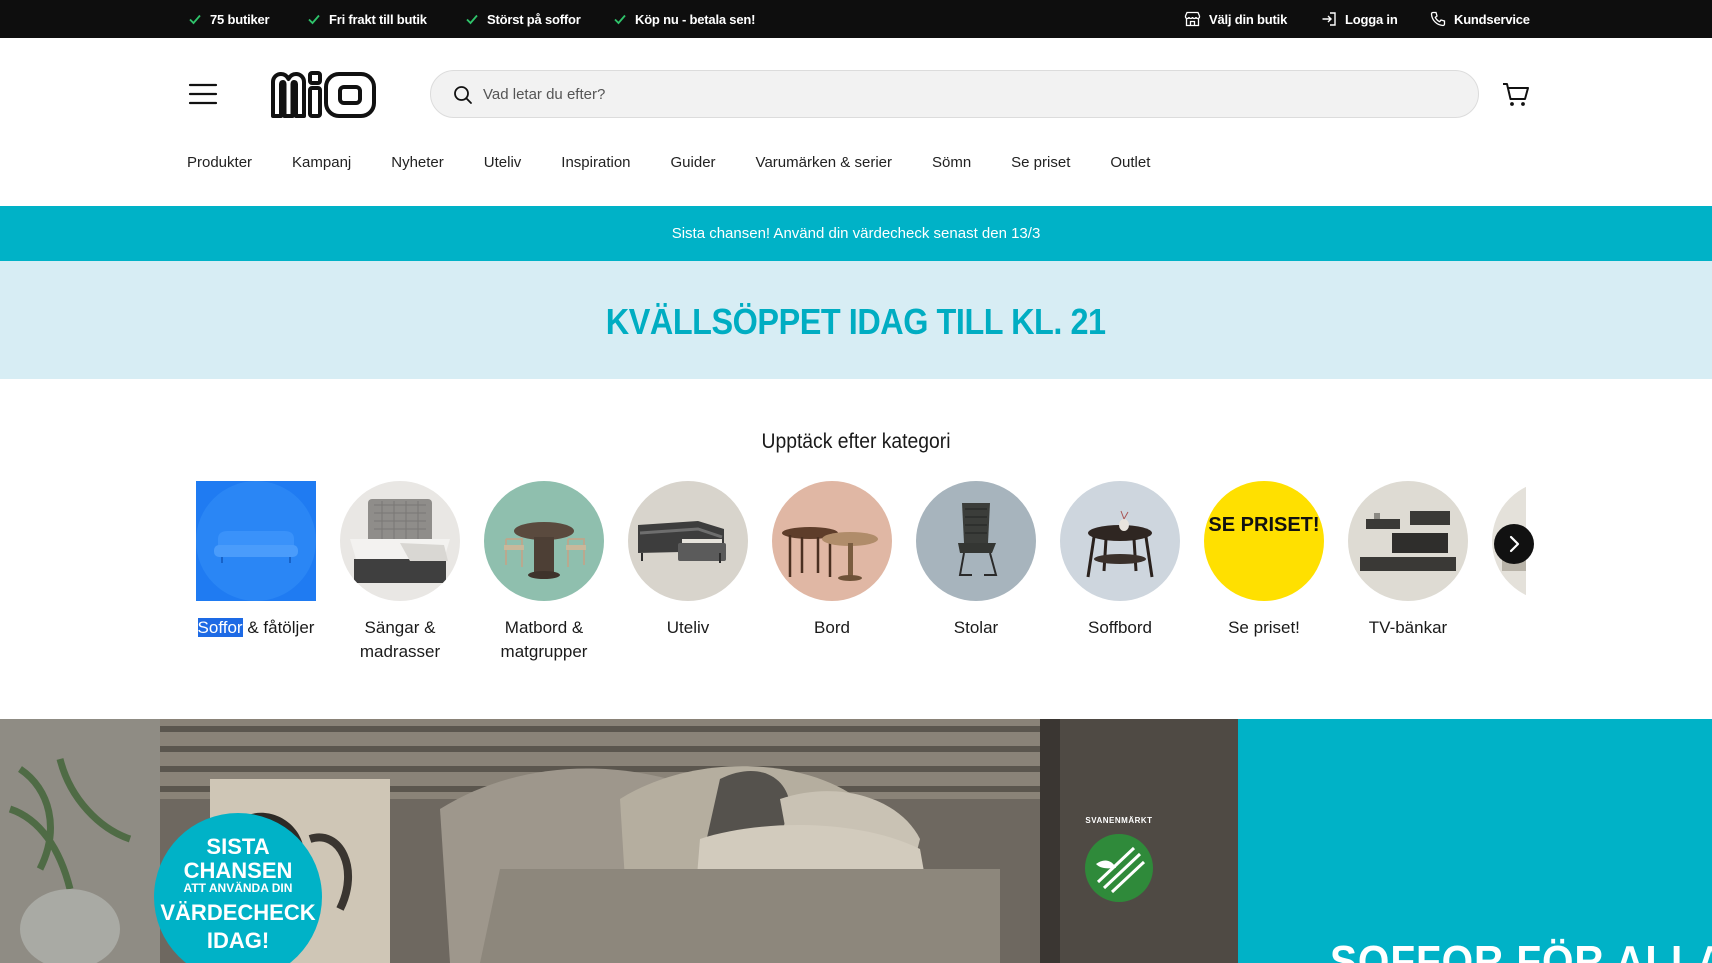 This screenshot has width=1712, height=963. I want to click on search-bar, so click(954, 94).